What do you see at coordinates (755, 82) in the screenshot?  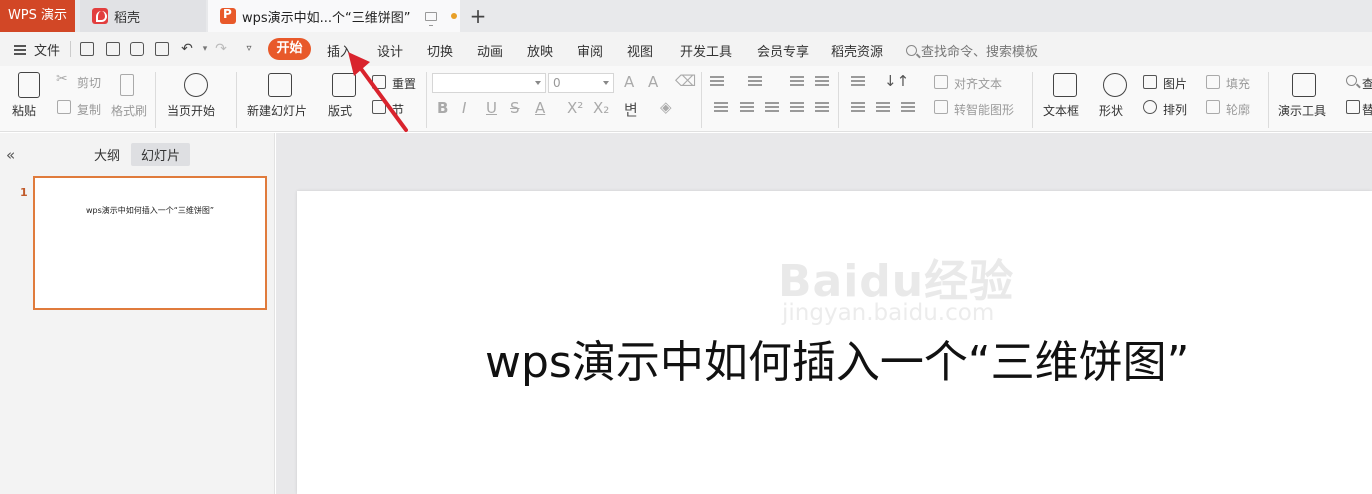 I see `numbered-list-icon` at bounding box center [755, 82].